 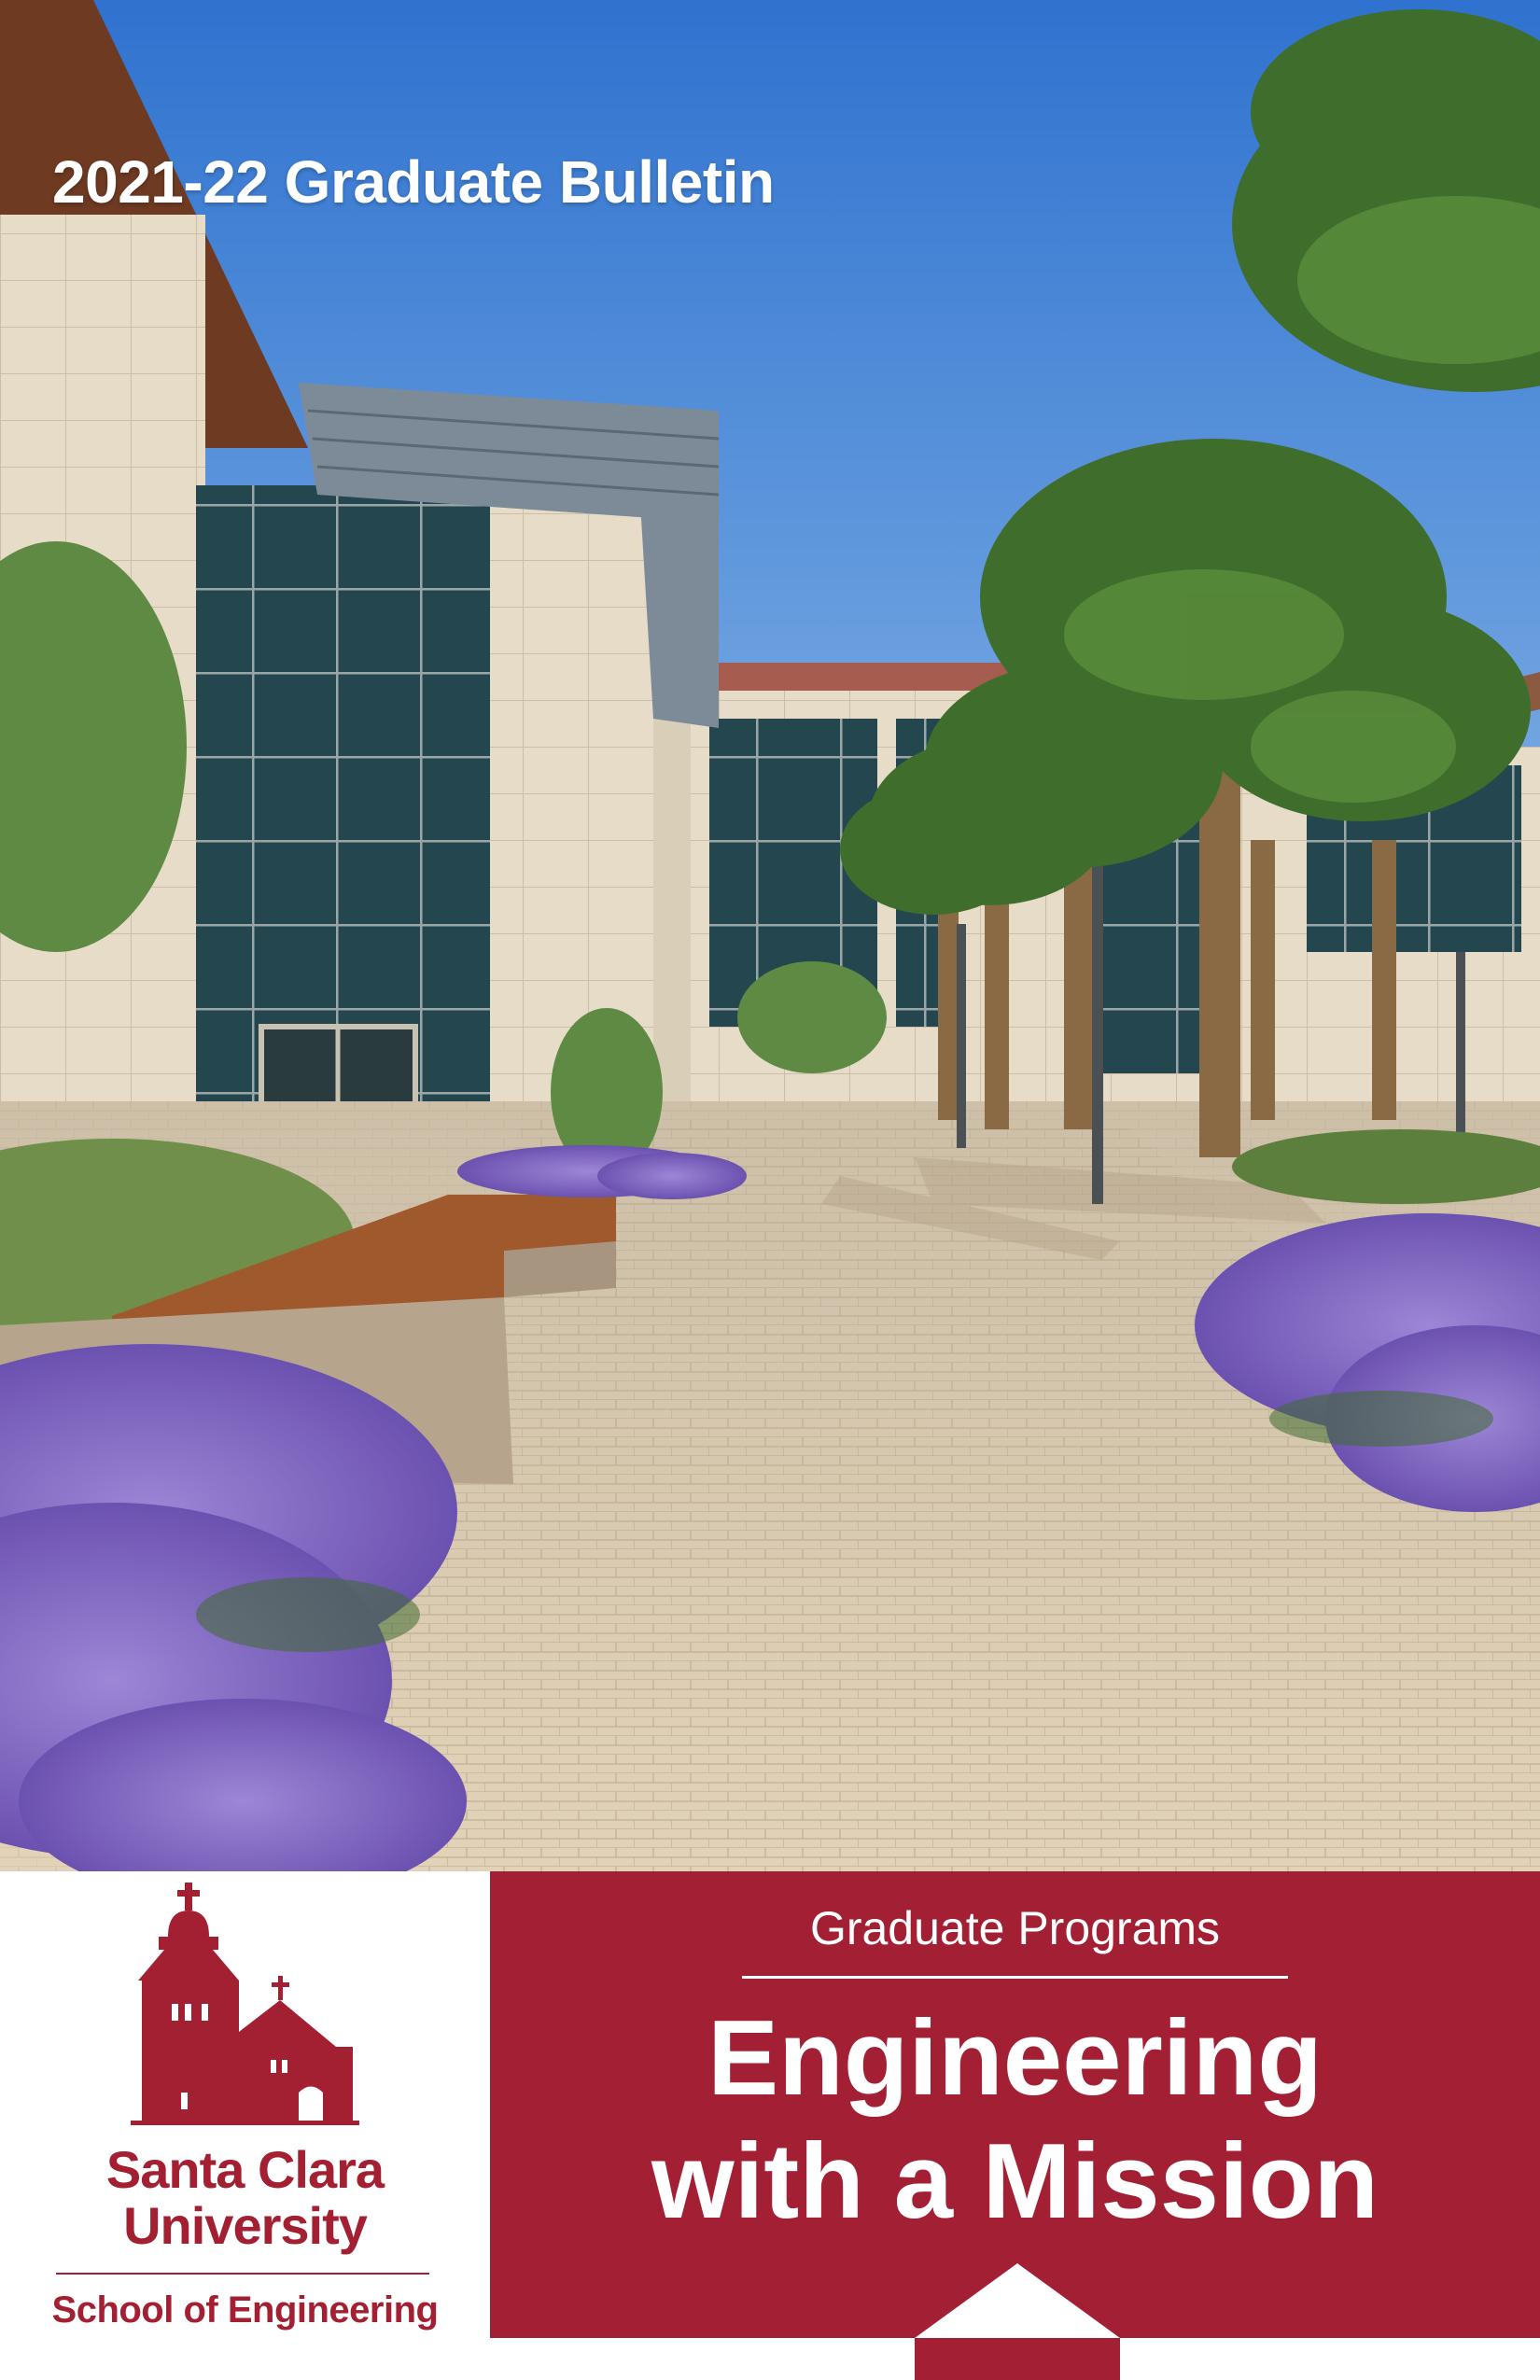 What do you see at coordinates (1015, 2120) in the screenshot?
I see `banner-headline: Engineering with a Mission` at bounding box center [1015, 2120].